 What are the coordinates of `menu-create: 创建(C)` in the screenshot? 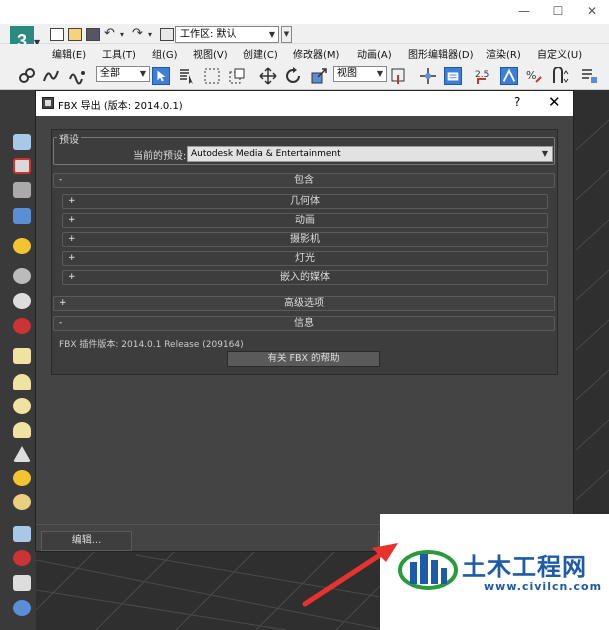 It's located at (260, 53).